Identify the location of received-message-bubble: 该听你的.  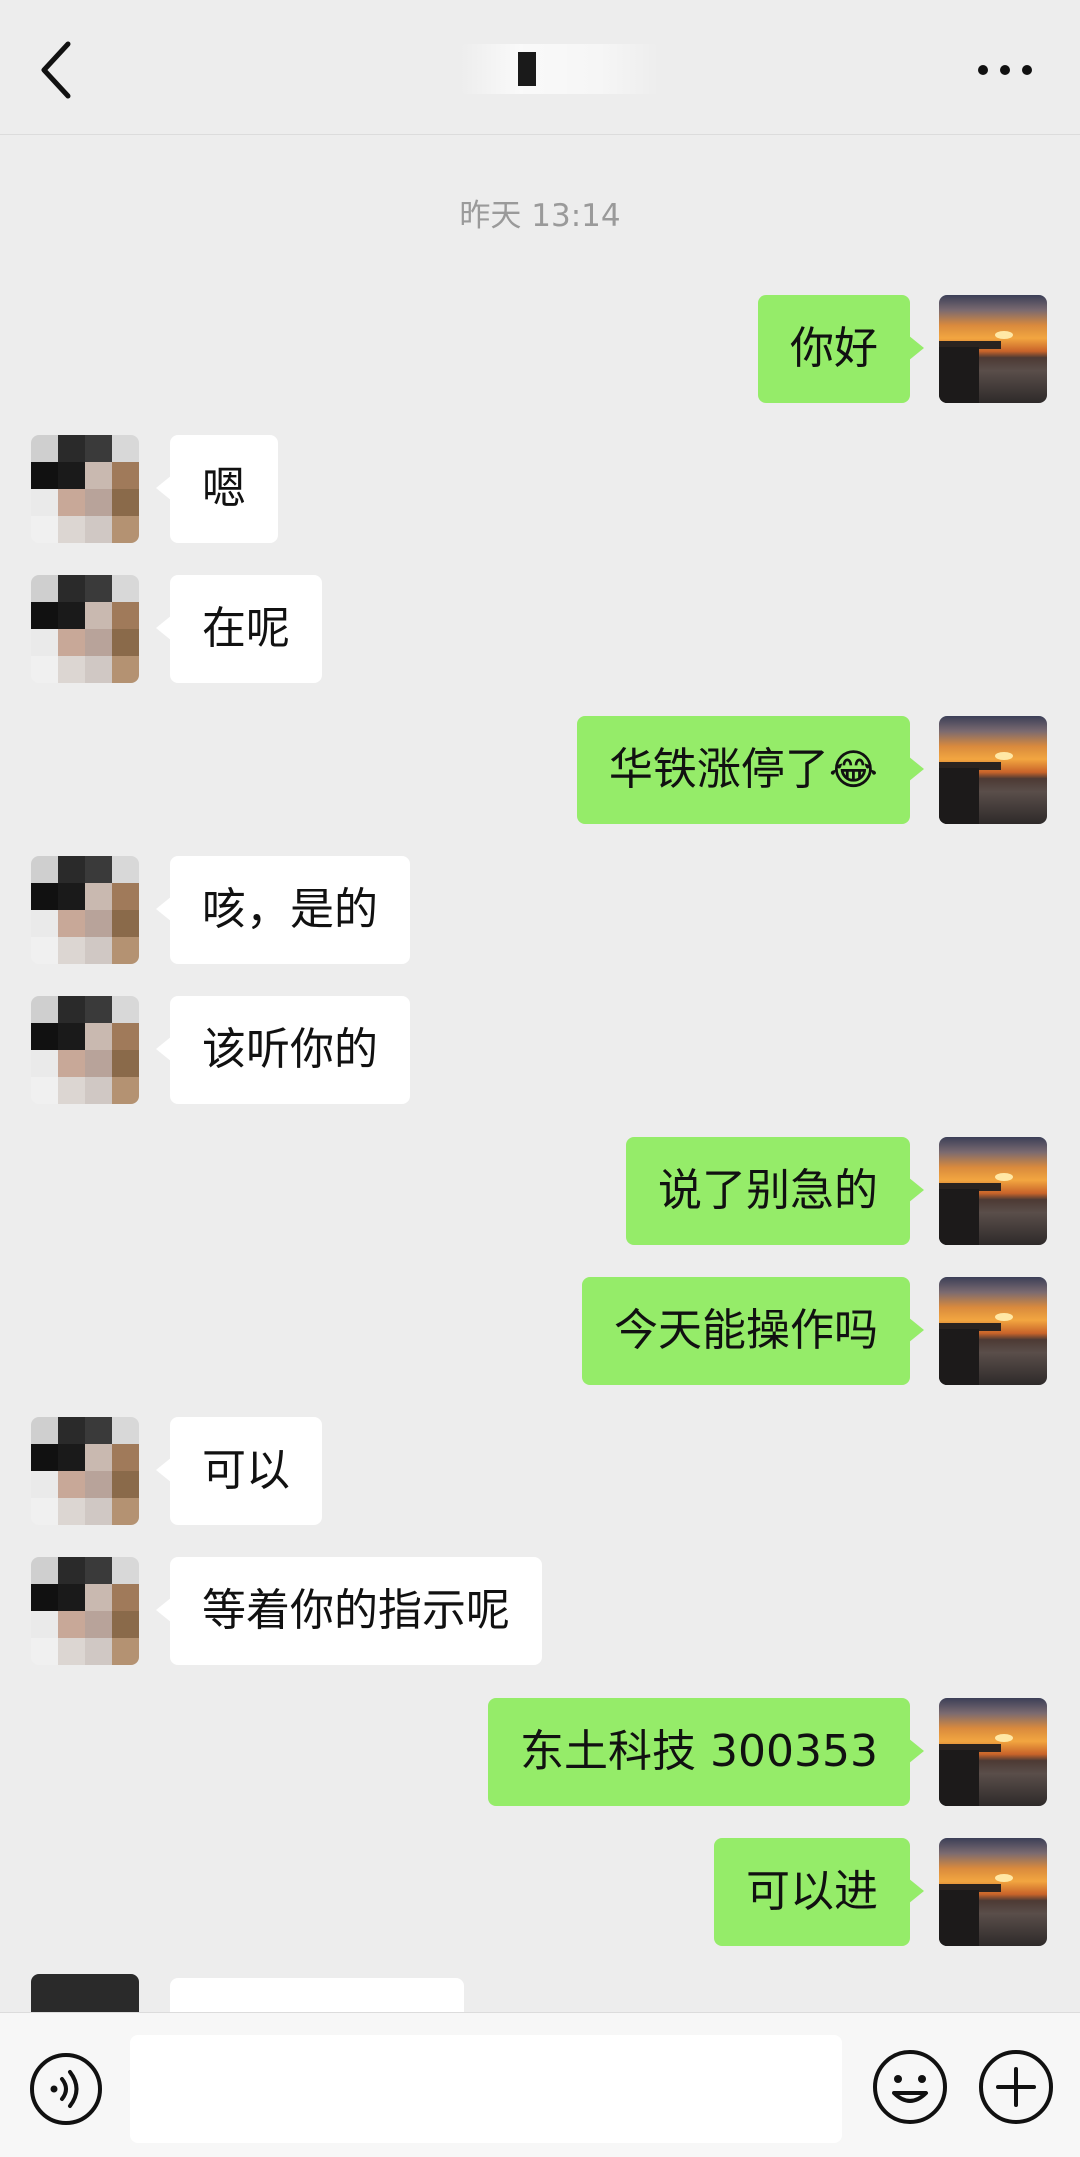
(283, 1050).